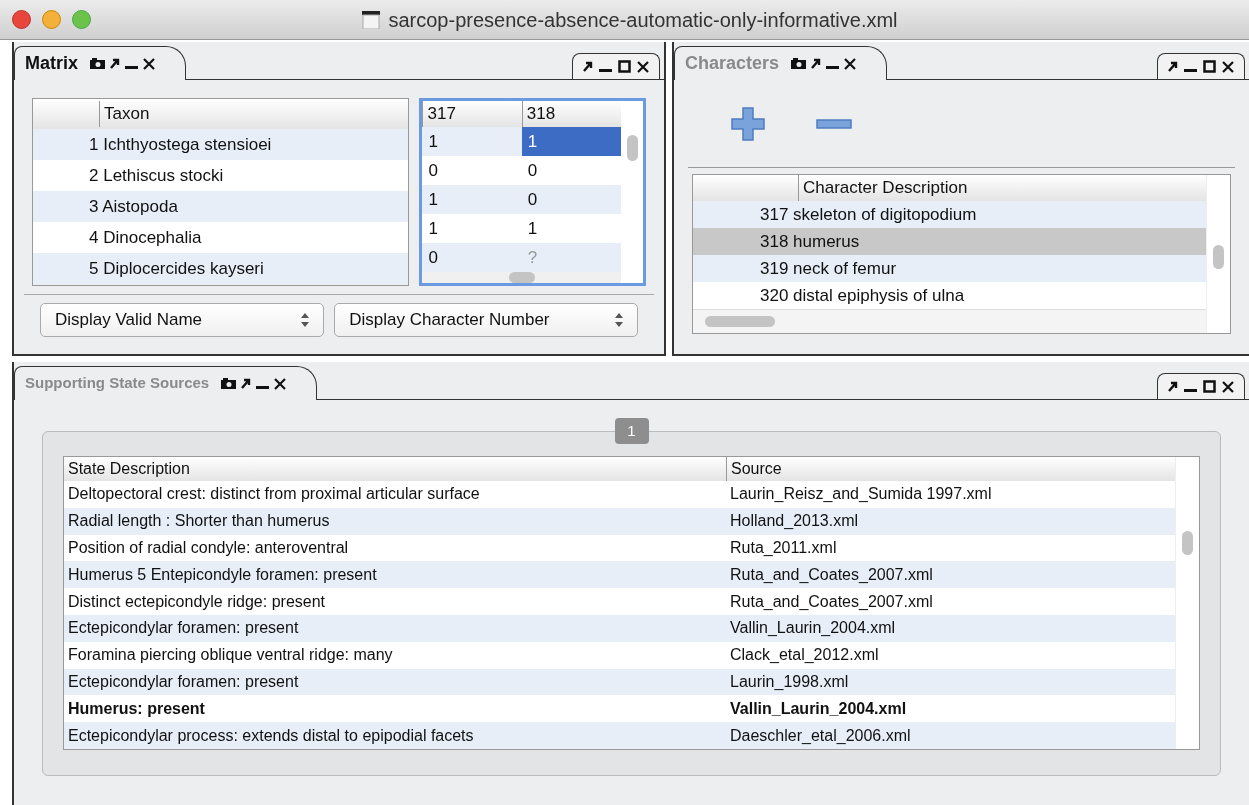 This screenshot has width=1249, height=805. What do you see at coordinates (794, 521) in the screenshot?
I see `source-cell-text: Holland_2013.xml` at bounding box center [794, 521].